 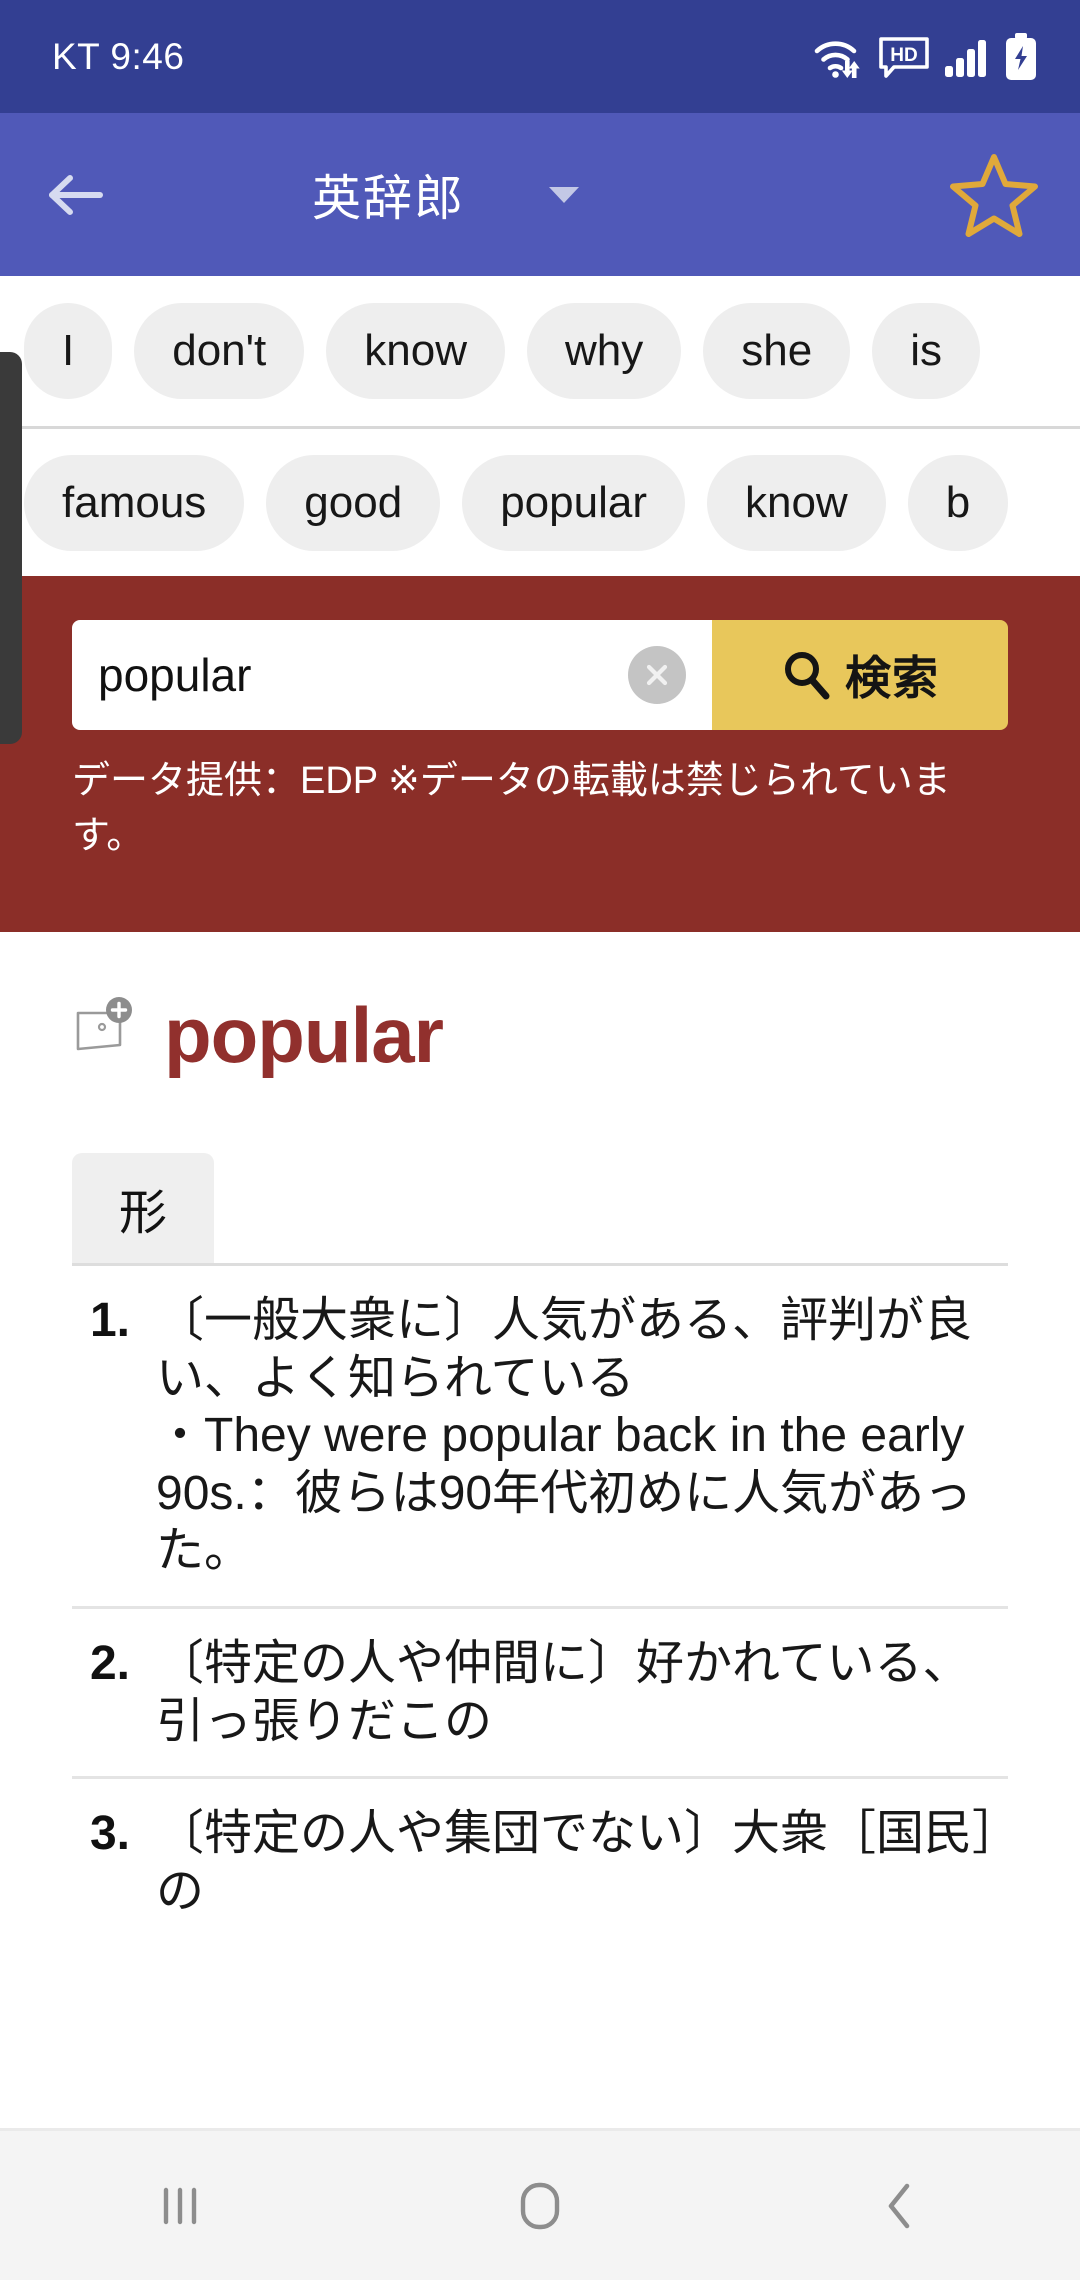 What do you see at coordinates (965, 58) in the screenshot?
I see `signal-icon` at bounding box center [965, 58].